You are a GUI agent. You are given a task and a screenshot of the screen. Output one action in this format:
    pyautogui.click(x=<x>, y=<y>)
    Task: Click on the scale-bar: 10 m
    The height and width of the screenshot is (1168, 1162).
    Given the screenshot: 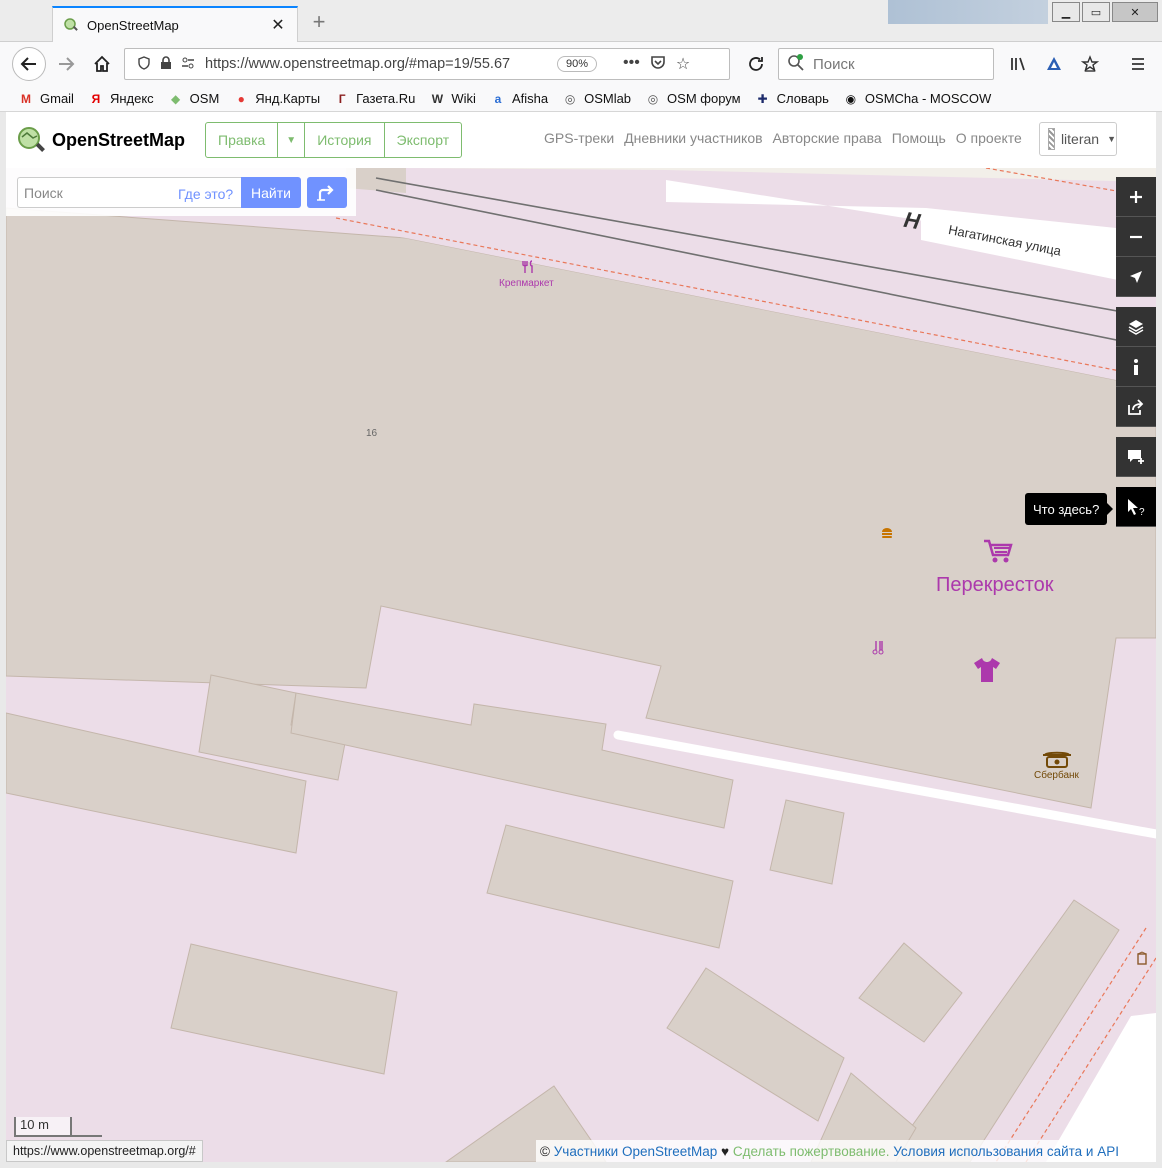 What is the action you would take?
    pyautogui.click(x=43, y=1127)
    